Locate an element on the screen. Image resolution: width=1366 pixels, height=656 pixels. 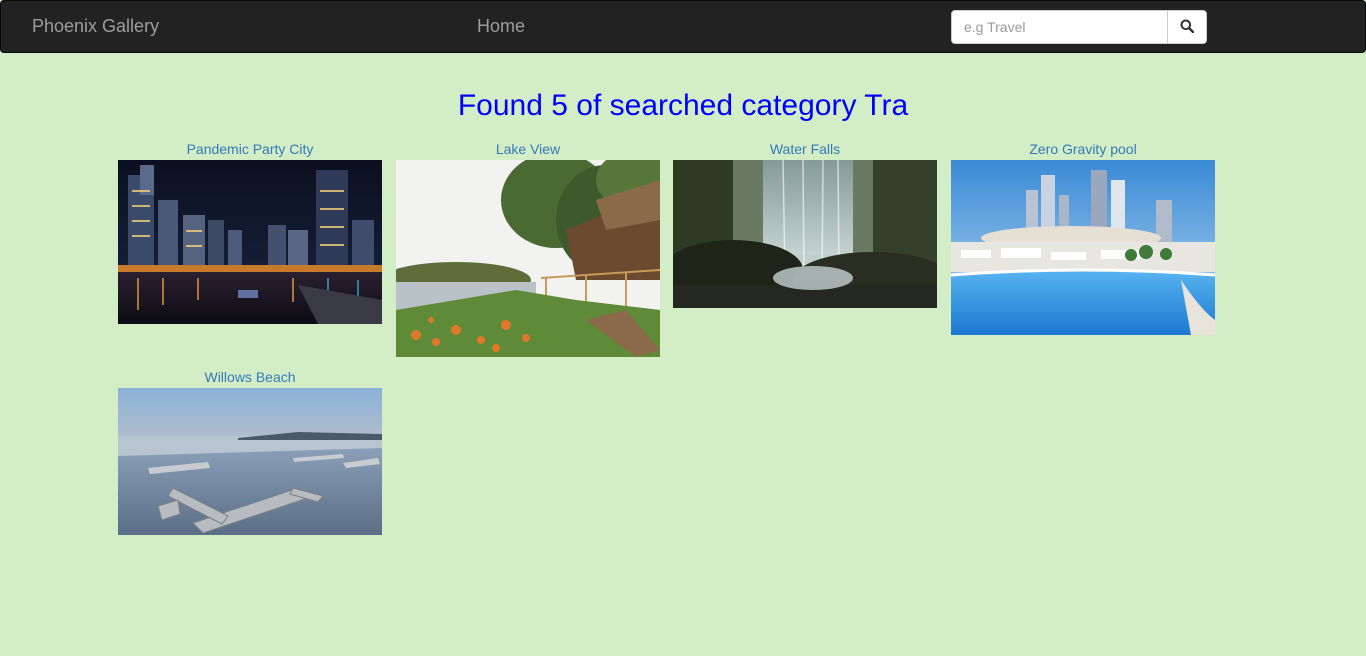
gallery-card: Lake View is located at coordinates (528, 249).